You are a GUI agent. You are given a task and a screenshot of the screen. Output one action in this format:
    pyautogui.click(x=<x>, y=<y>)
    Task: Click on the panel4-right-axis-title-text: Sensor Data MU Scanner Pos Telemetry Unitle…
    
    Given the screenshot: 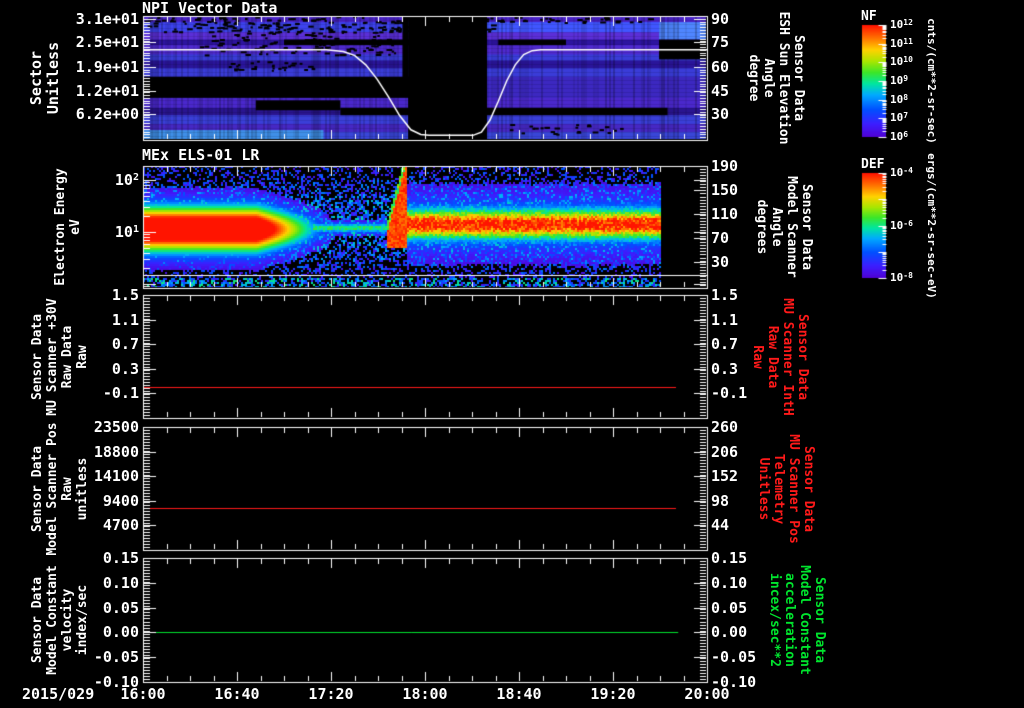 What is the action you would take?
    pyautogui.click(x=786, y=489)
    